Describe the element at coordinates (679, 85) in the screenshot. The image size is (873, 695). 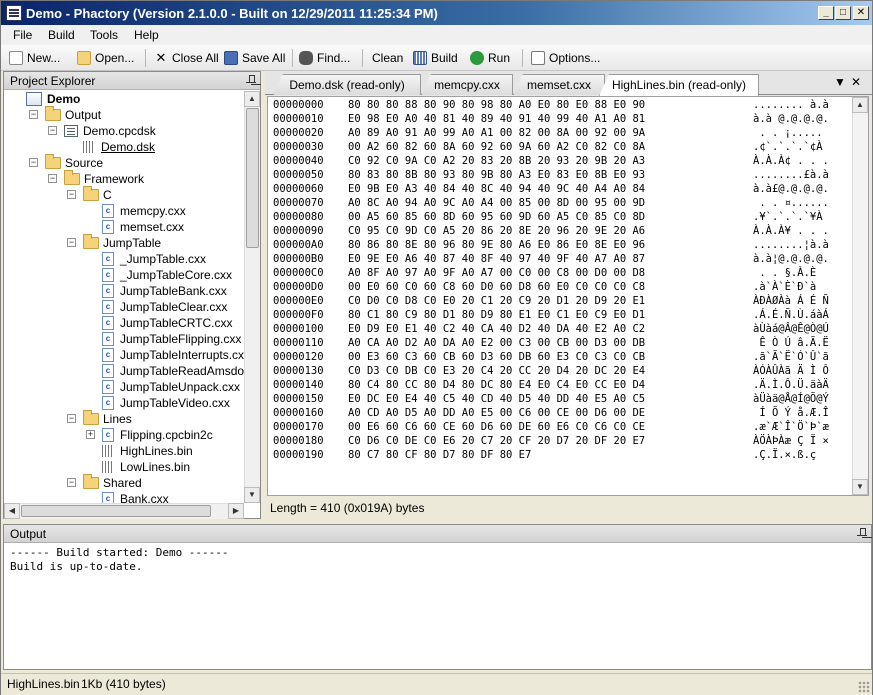
I see `tab-highlines-bin: HighLines.bin (read-only)` at that location.